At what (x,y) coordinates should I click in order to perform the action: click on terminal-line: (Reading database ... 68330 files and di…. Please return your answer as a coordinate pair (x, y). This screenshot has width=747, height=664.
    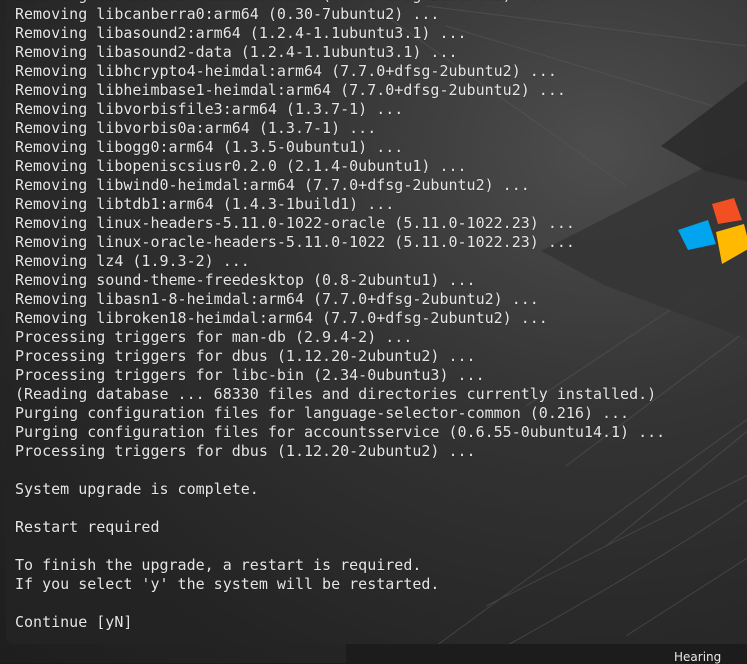
    Looking at the image, I should click on (336, 394).